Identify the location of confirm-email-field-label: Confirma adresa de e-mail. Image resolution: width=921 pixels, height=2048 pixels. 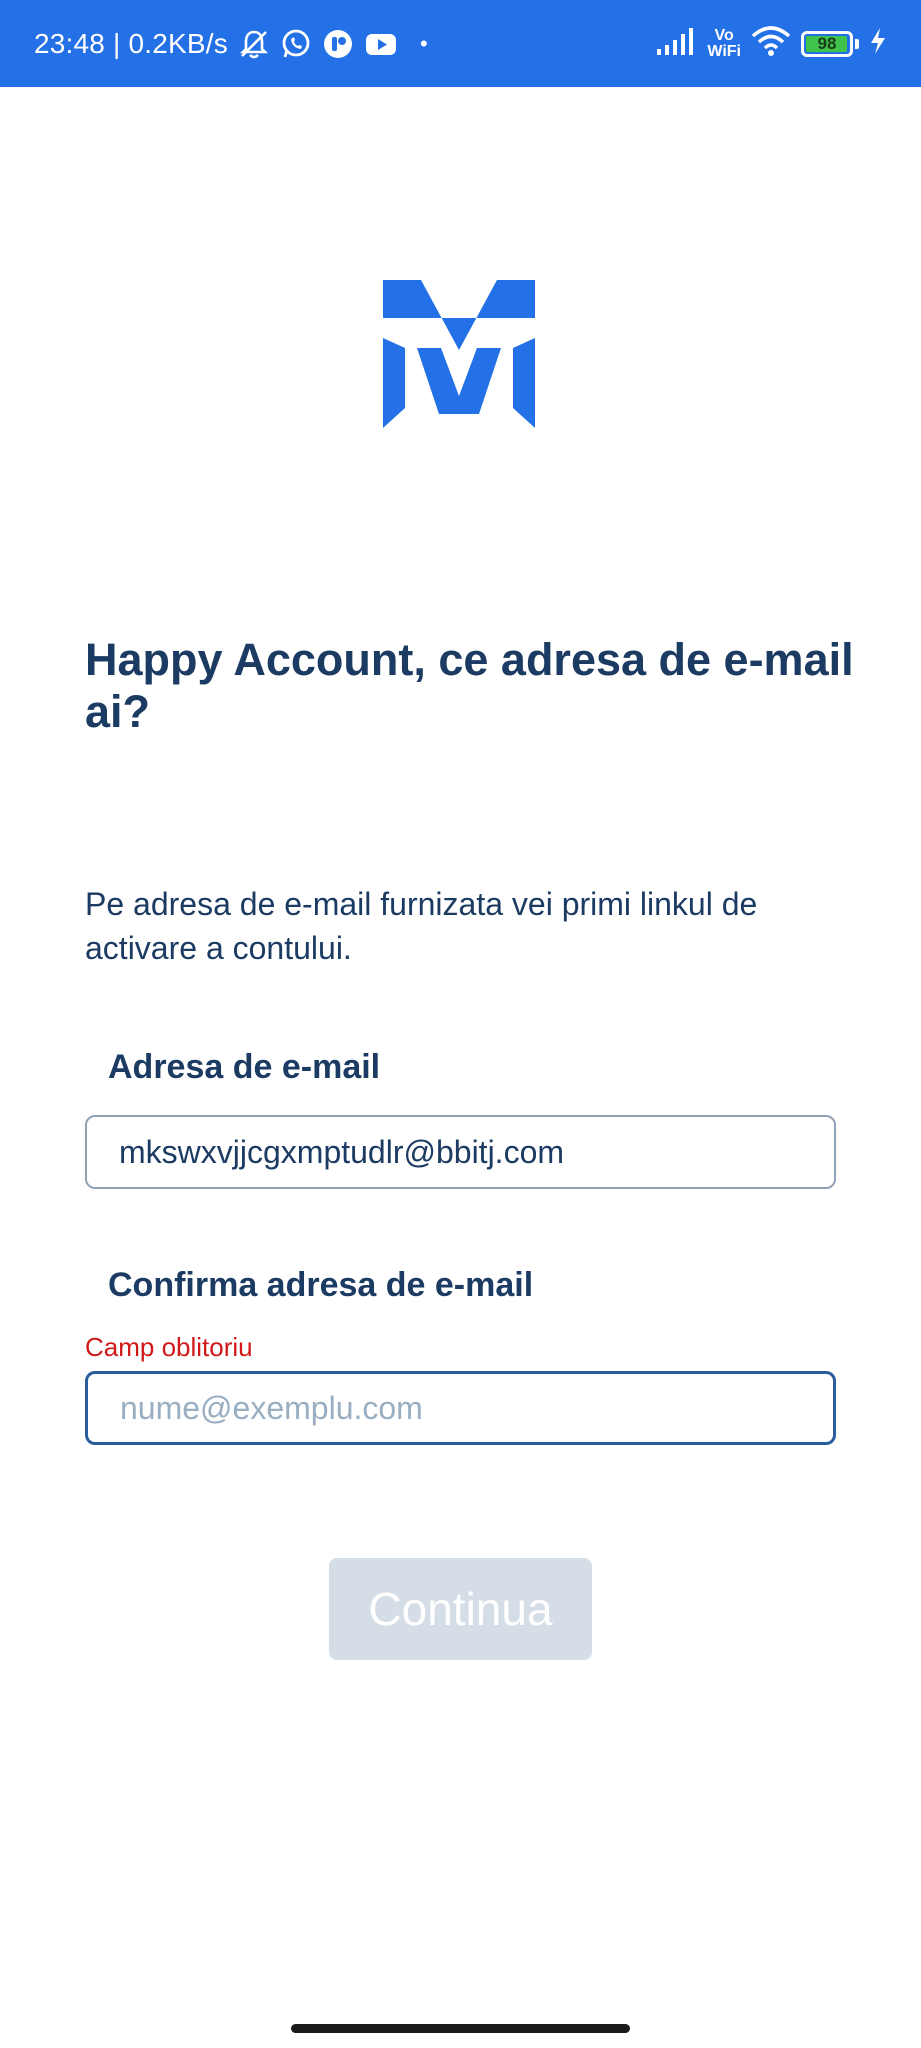
(321, 1285).